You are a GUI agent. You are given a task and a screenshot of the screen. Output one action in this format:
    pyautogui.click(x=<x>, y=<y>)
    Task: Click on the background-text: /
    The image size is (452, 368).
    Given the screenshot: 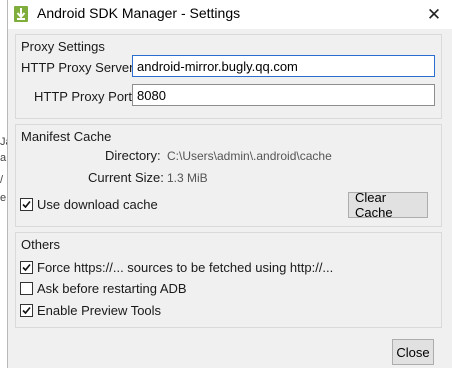 What is the action you would take?
    pyautogui.click(x=2, y=180)
    